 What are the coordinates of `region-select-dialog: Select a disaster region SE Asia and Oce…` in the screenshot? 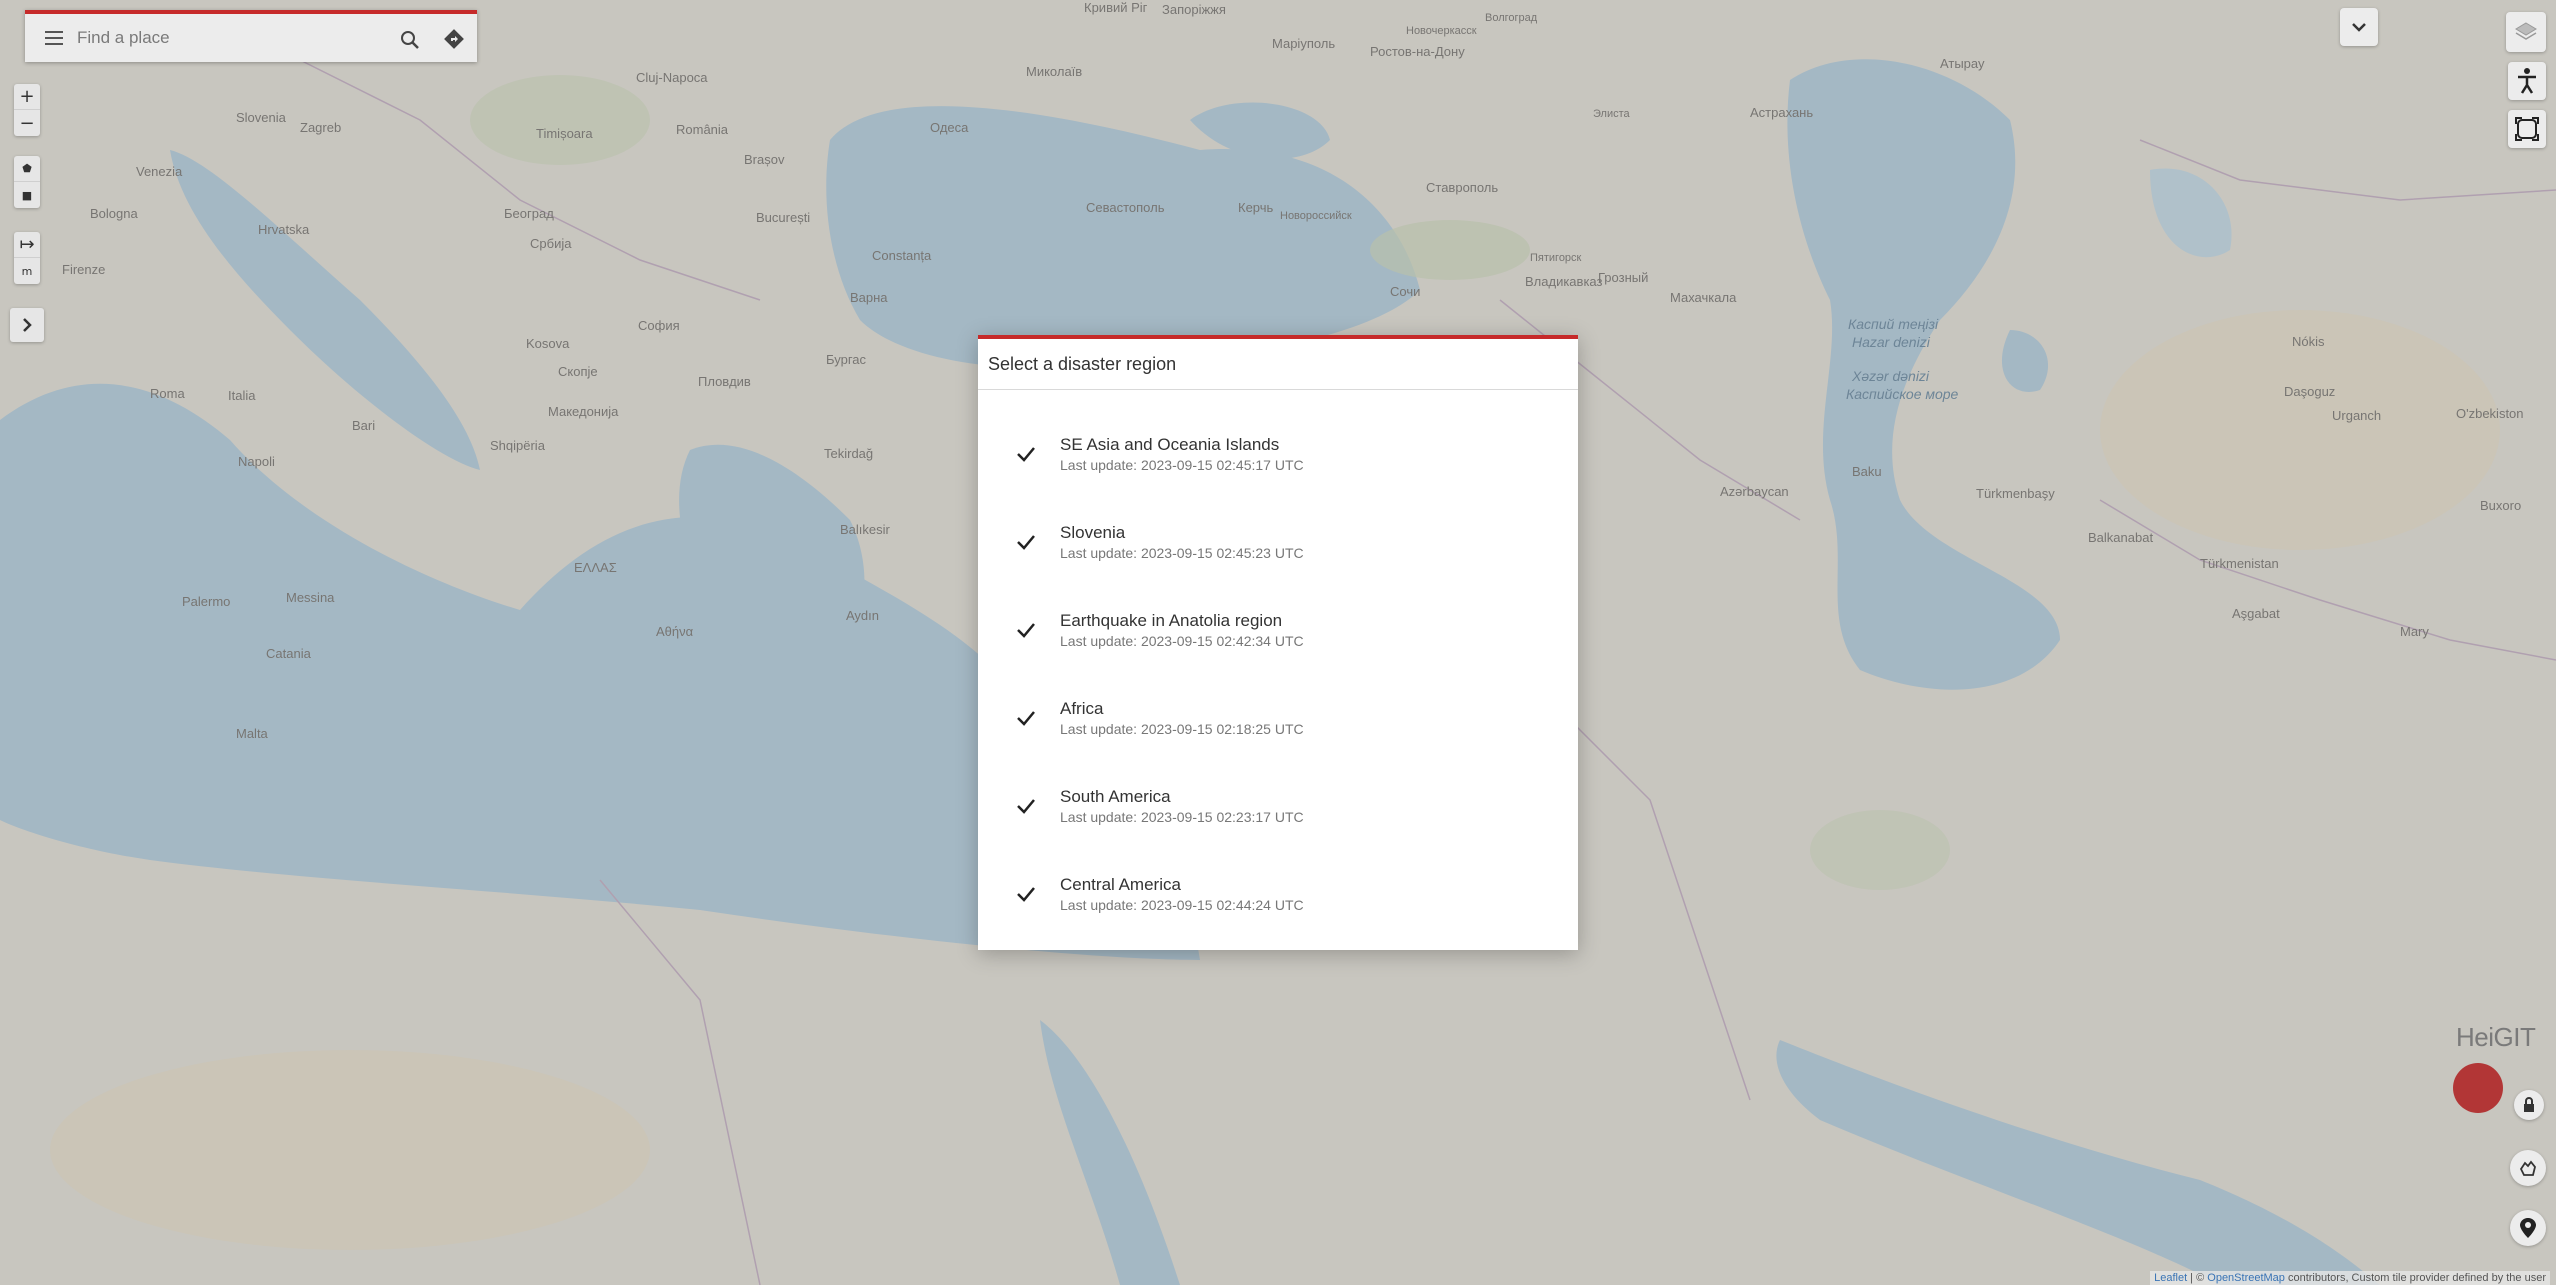 It's located at (1278, 642).